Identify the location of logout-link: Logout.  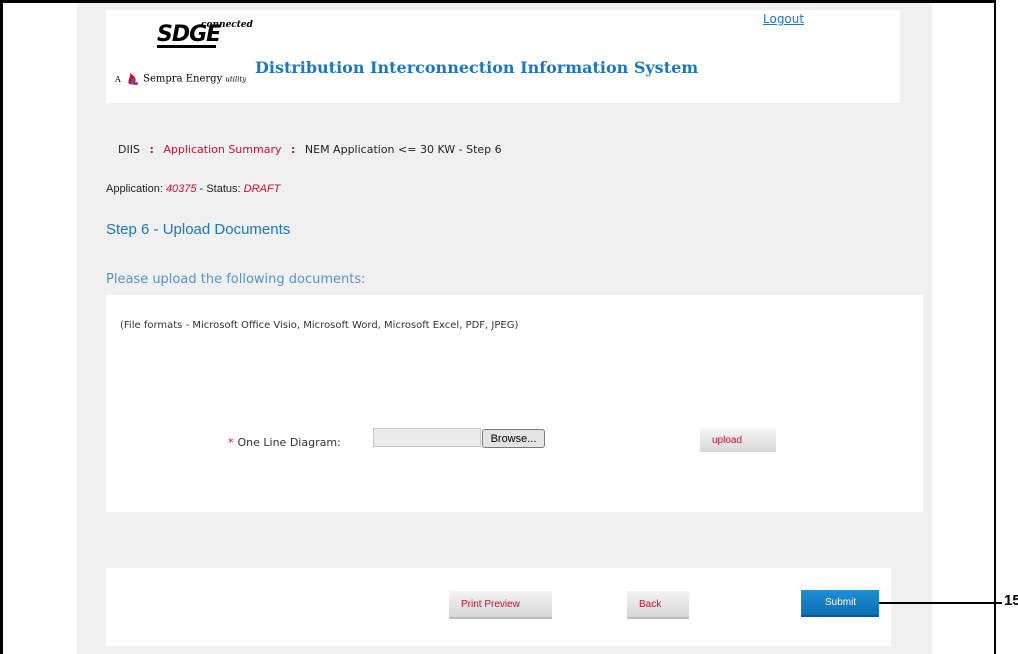
(783, 19).